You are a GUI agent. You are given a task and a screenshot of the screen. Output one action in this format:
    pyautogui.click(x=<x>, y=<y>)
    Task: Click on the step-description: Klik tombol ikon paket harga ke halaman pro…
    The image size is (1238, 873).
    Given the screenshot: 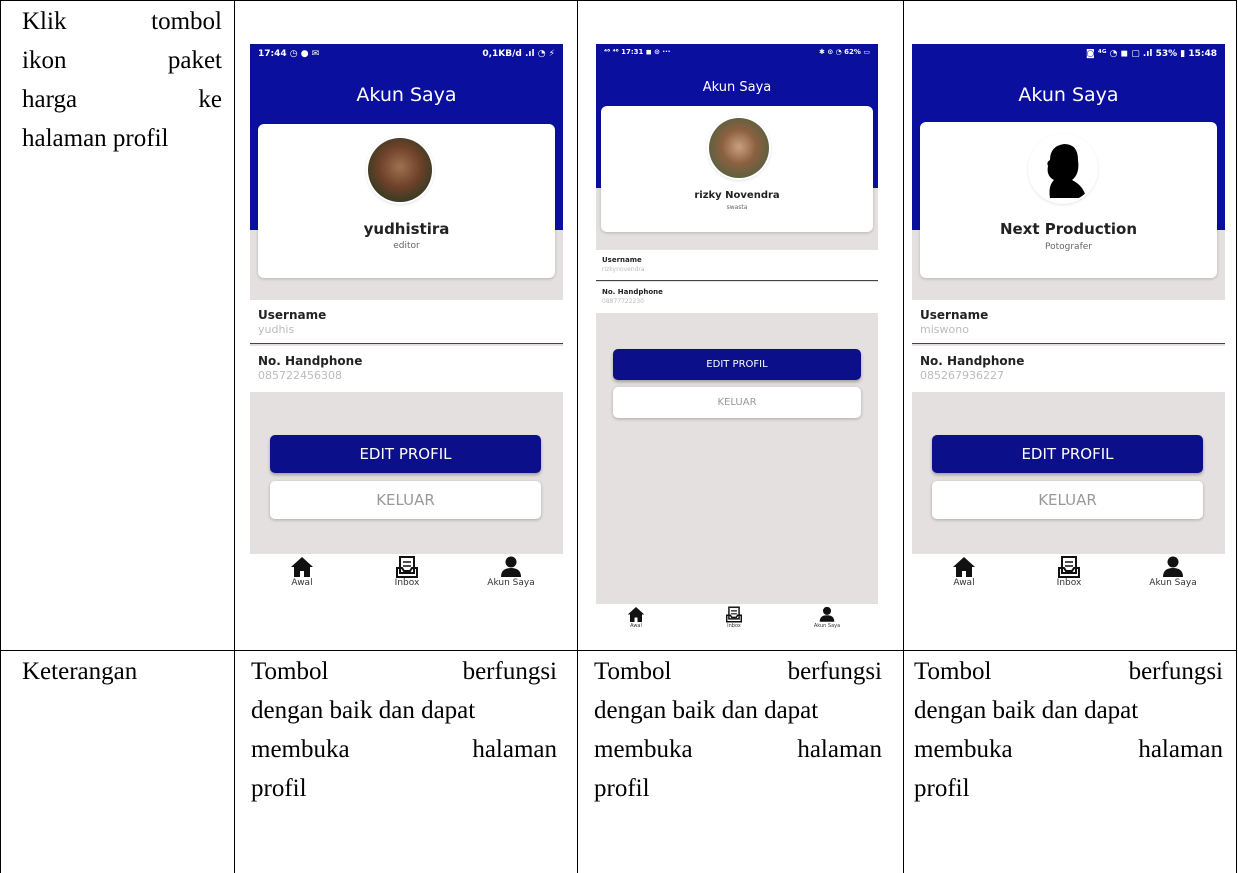 What is the action you would take?
    pyautogui.click(x=122, y=80)
    